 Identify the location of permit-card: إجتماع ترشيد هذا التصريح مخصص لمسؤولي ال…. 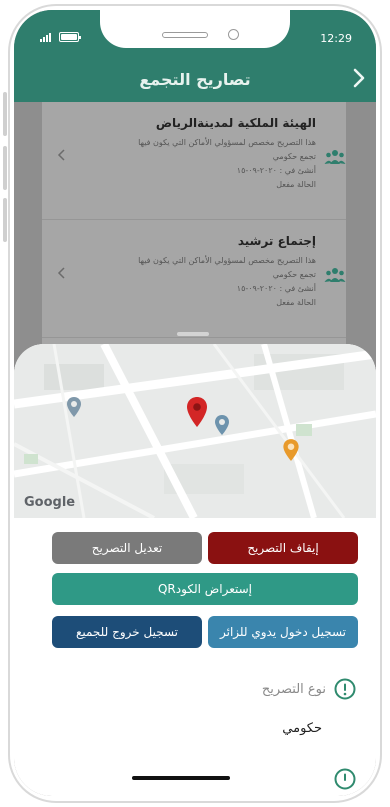
(194, 279).